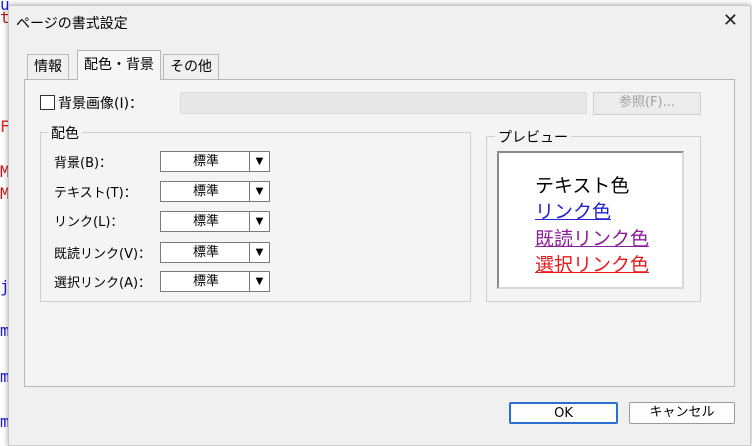 This screenshot has height=446, width=752. Describe the element at coordinates (103, 254) in the screenshot. I see `visited-link-color-label: 既読リンク(V)：` at that location.